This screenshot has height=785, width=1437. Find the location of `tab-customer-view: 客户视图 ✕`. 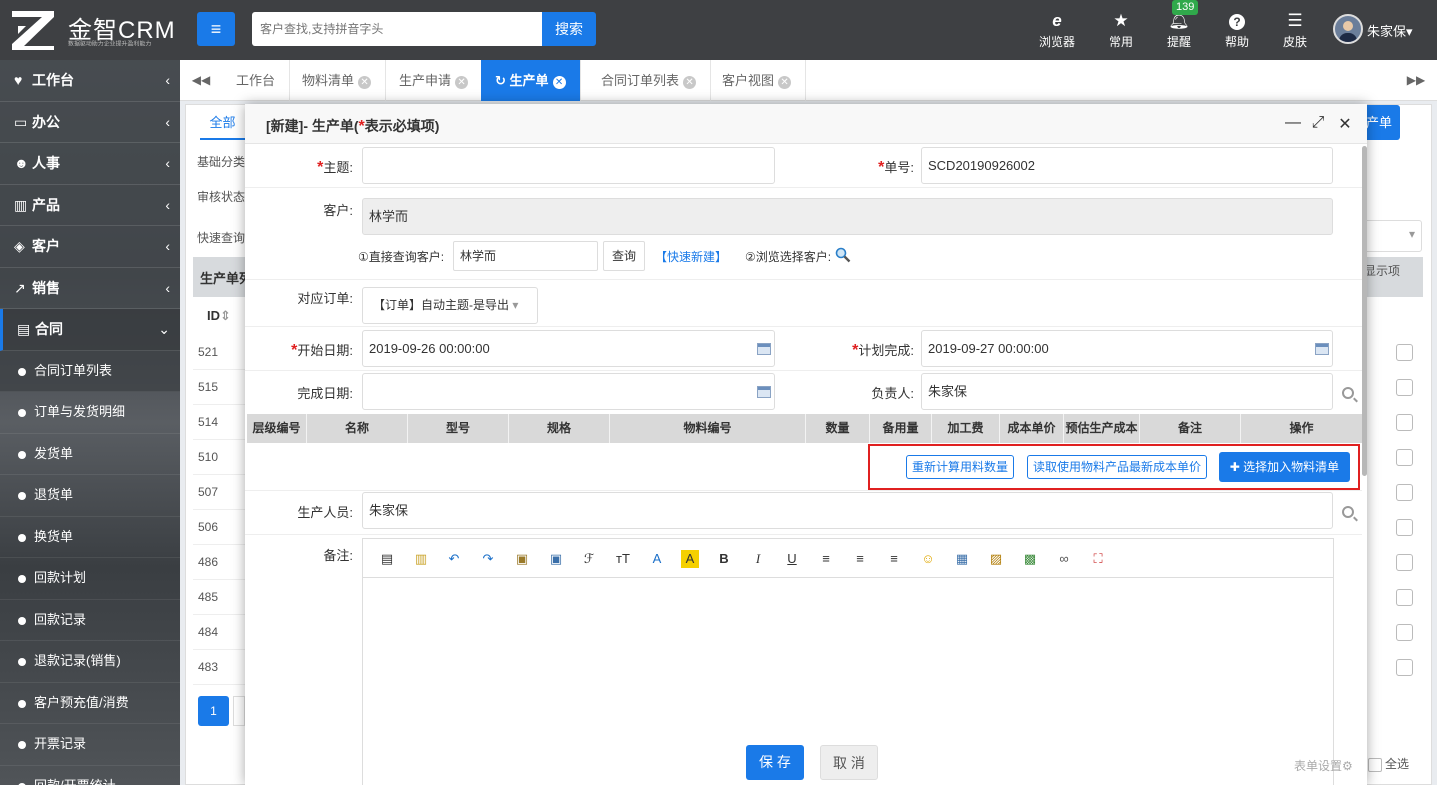

tab-customer-view: 客户视图 ✕ is located at coordinates (757, 80).